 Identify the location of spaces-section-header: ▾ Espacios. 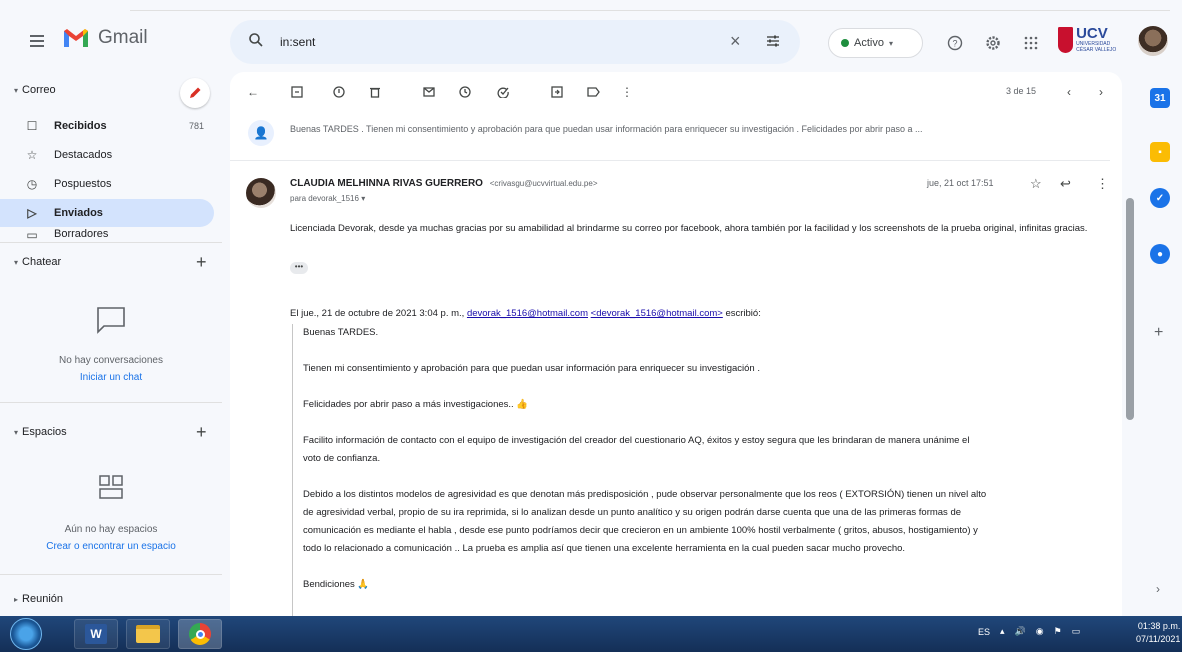
(40, 432).